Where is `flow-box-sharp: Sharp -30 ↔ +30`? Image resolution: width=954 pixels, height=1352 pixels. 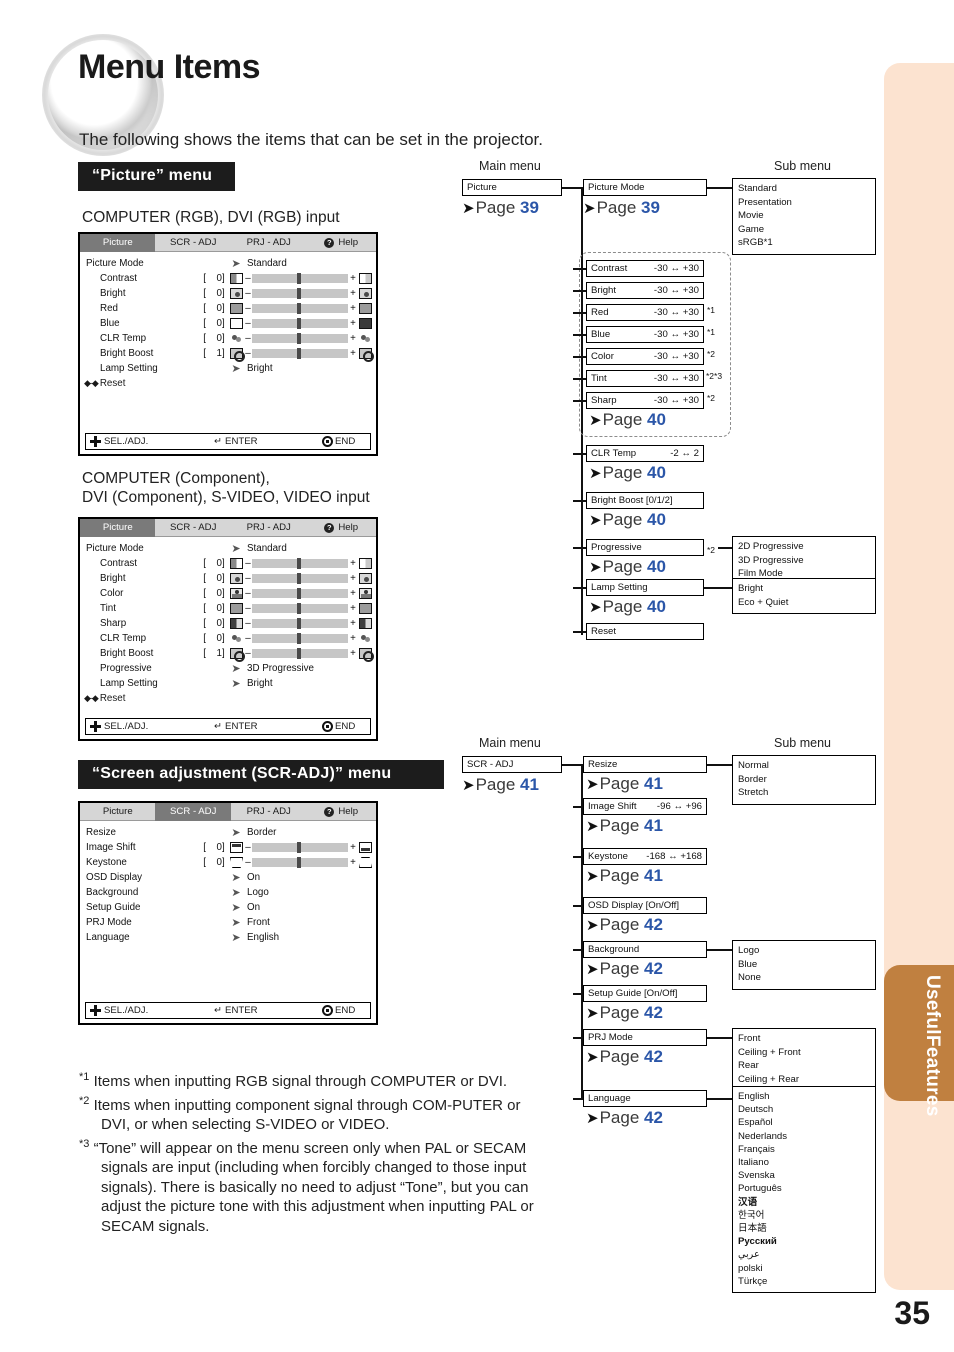
flow-box-sharp: Sharp -30 ↔ +30 is located at coordinates (645, 400).